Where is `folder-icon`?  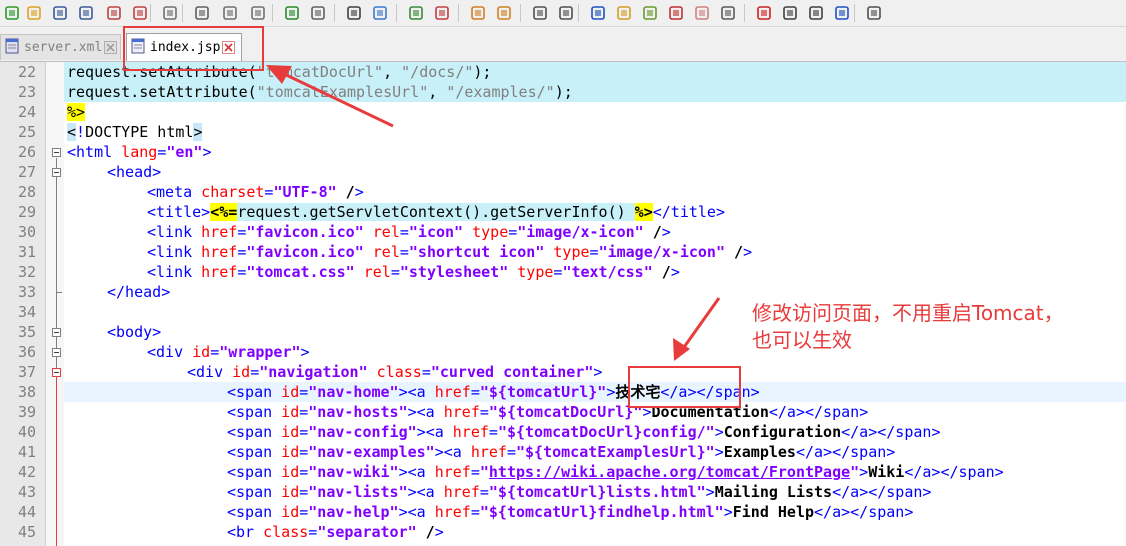
folder-icon is located at coordinates (702, 13).